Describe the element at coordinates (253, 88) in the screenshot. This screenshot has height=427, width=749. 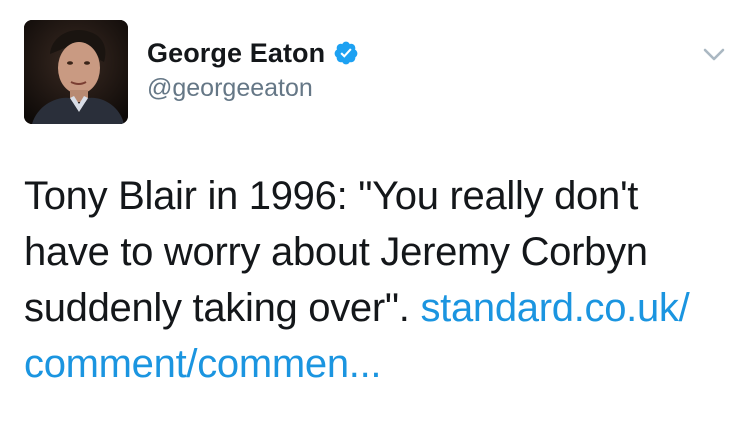
I see `user-handle: @georgeeaton` at that location.